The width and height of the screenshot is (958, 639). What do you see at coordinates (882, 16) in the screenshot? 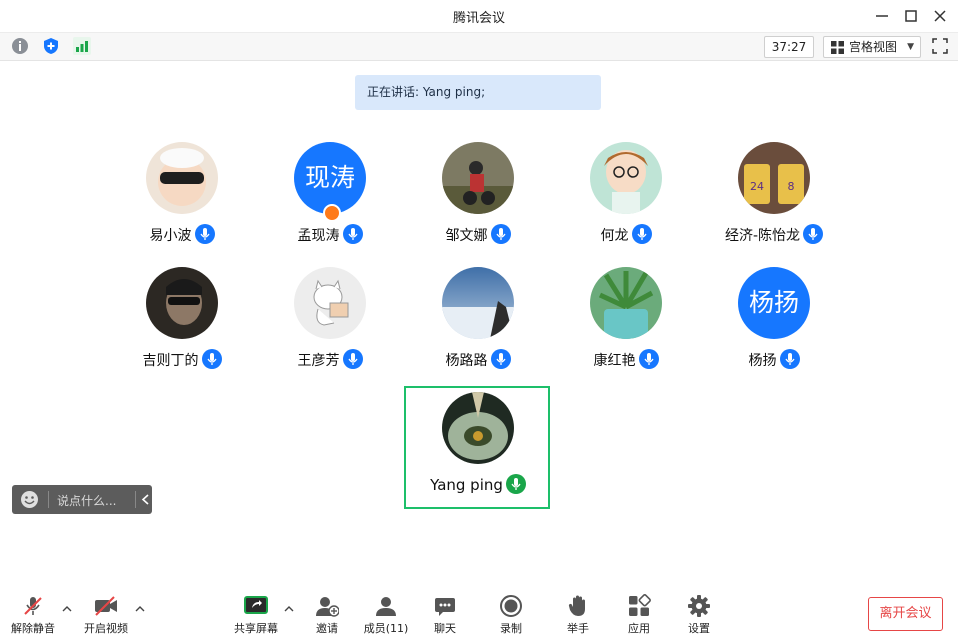
I see `minimize-icon` at bounding box center [882, 16].